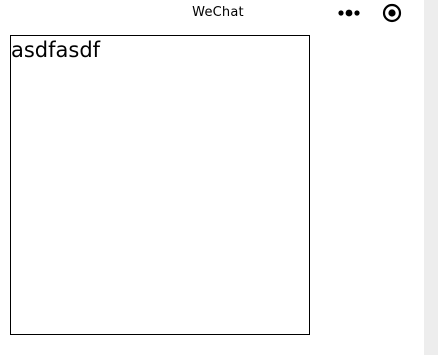 This screenshot has width=438, height=355. I want to click on right-gutter, so click(431, 177).